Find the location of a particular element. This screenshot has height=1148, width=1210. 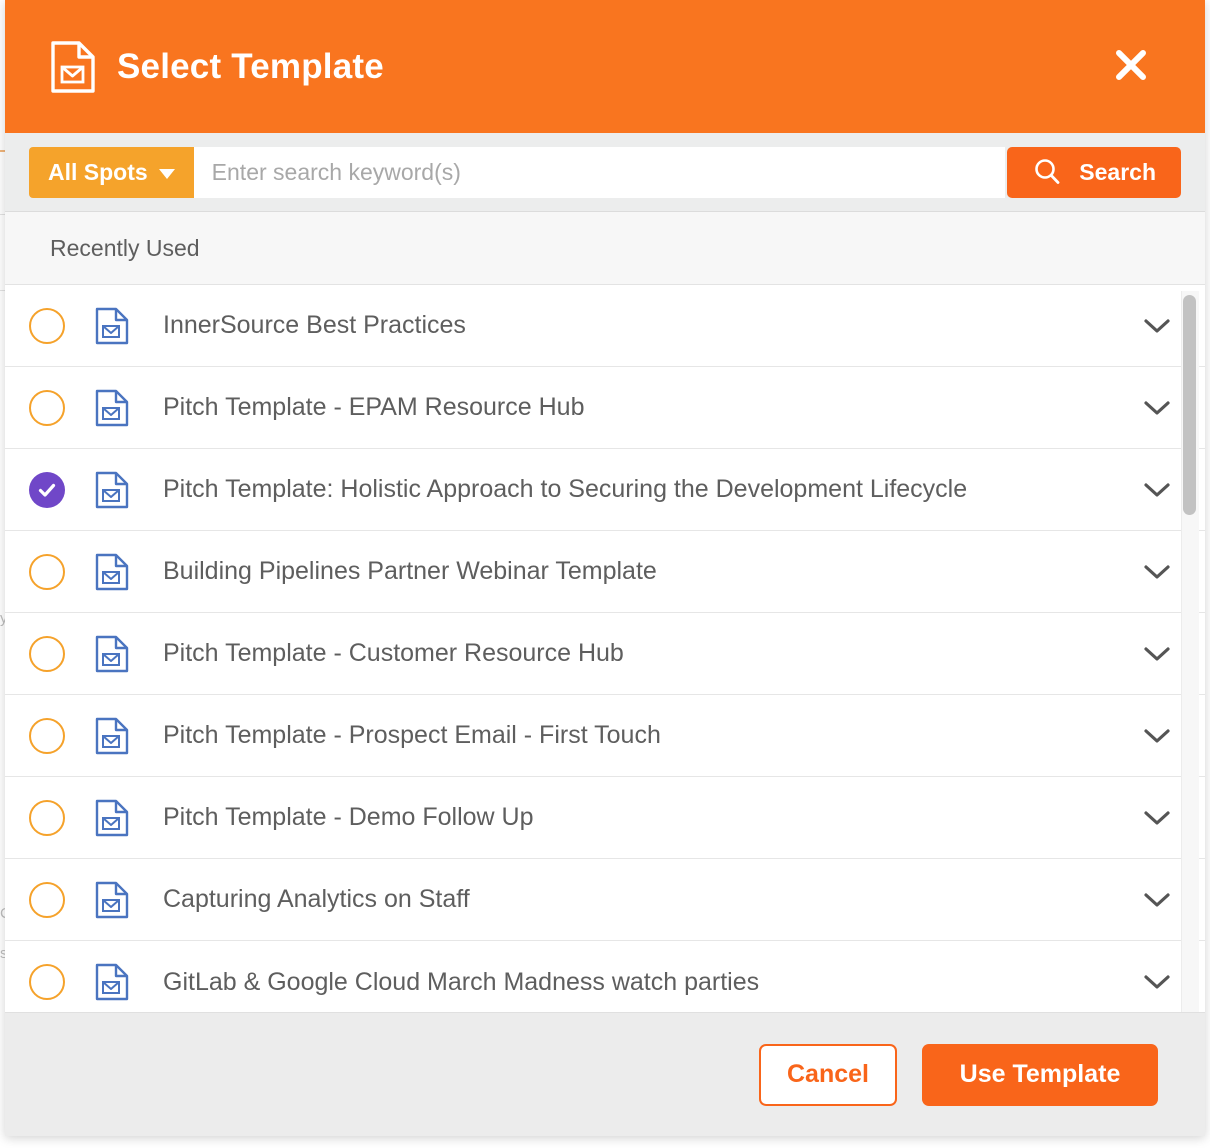

spots-scope-dropdown: All Spots is located at coordinates (111, 172).